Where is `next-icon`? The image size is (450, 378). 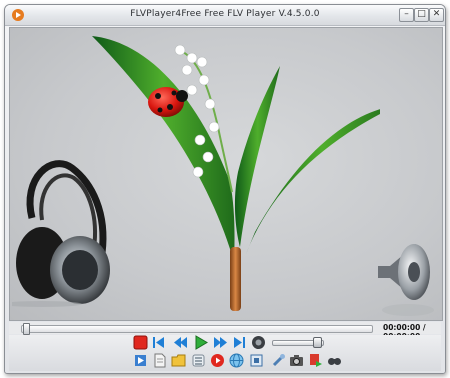
next-icon is located at coordinates (239, 342).